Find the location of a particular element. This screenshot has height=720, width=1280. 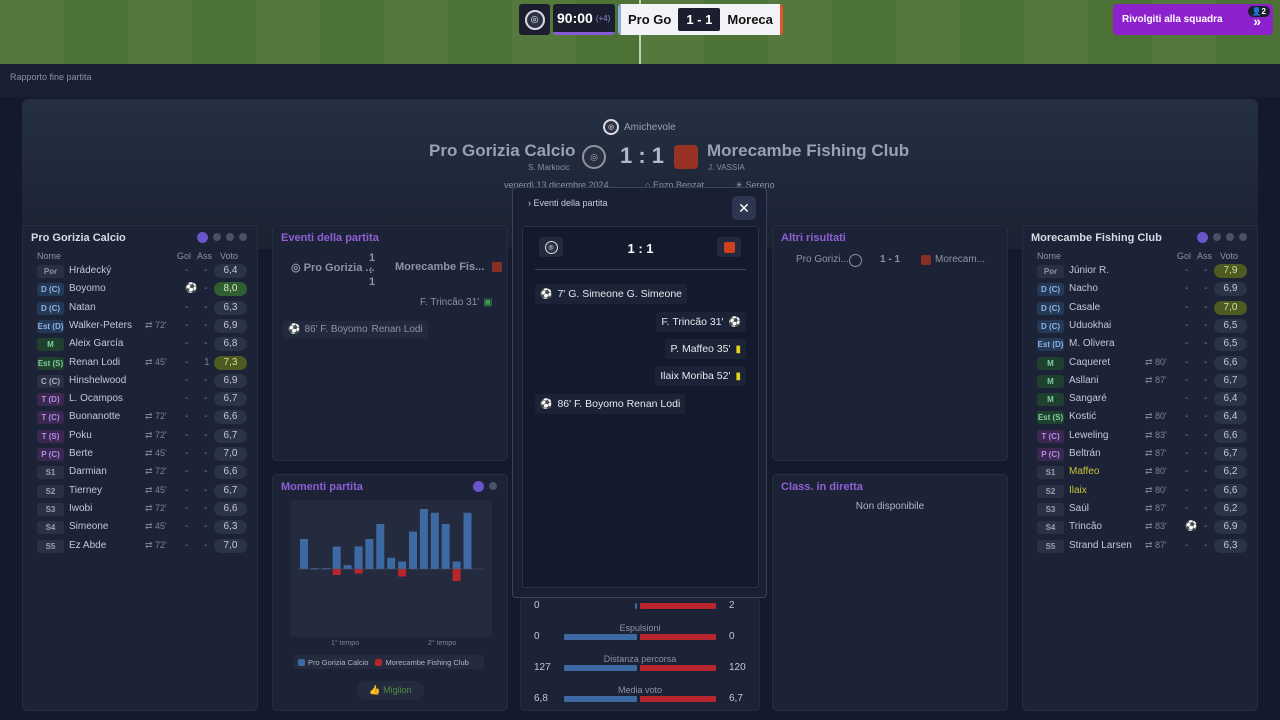

col-name: Nome is located at coordinates (49, 256).